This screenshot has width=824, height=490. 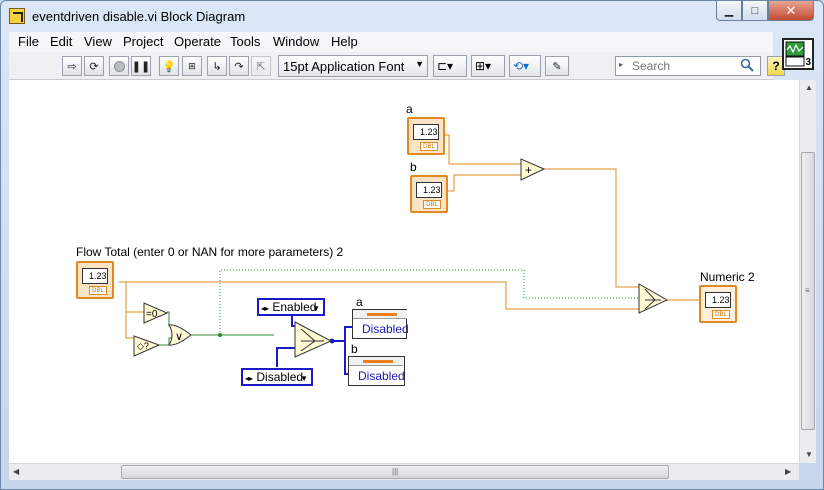 What do you see at coordinates (344, 66) in the screenshot?
I see `font-selector-label: 15pt Application Font` at bounding box center [344, 66].